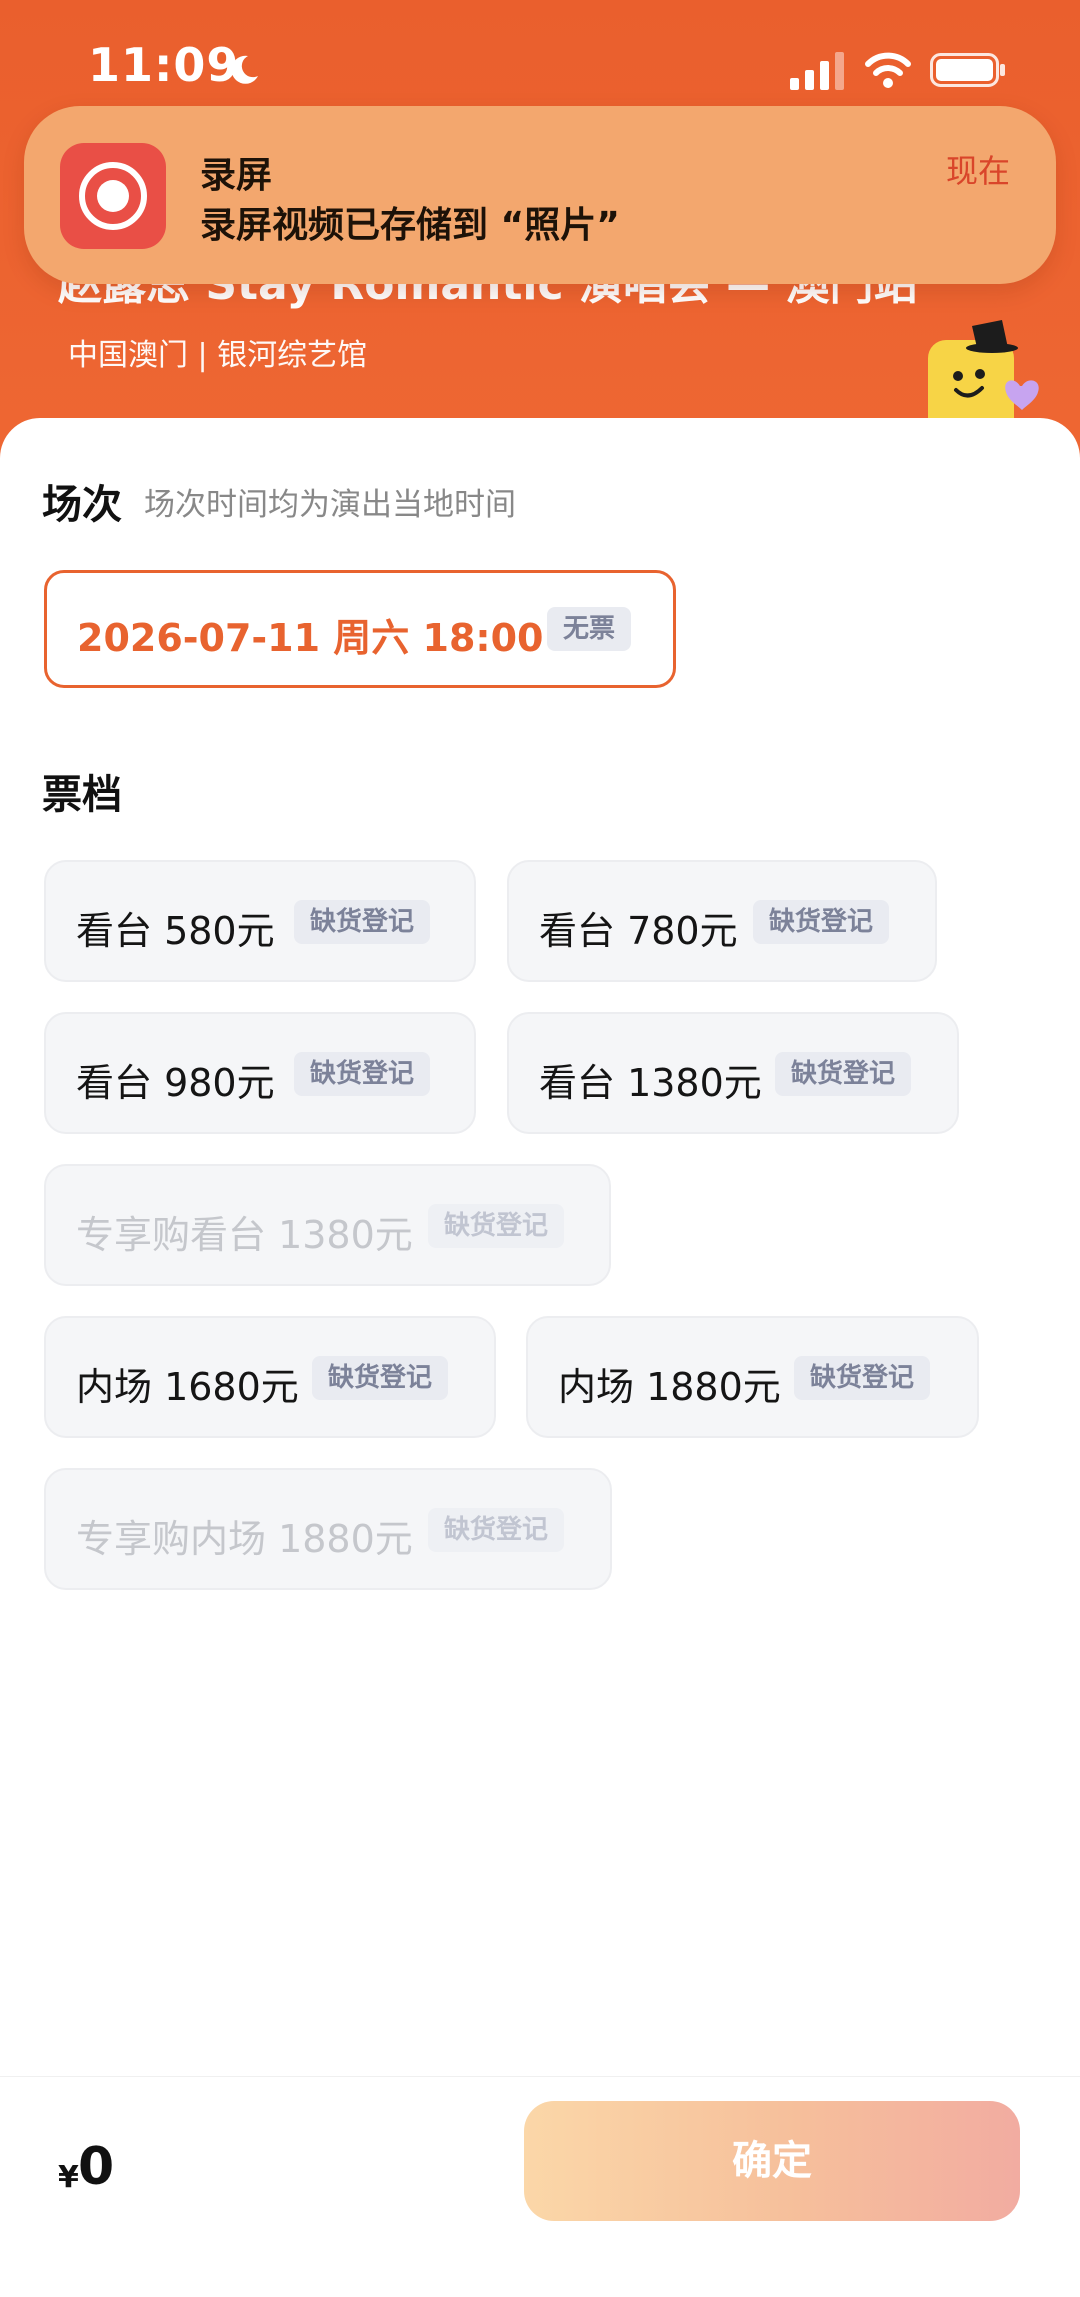  I want to click on tier-option-exclusive-stand-1380: 专享购看台 1380元 缺货登记, so click(327, 1225).